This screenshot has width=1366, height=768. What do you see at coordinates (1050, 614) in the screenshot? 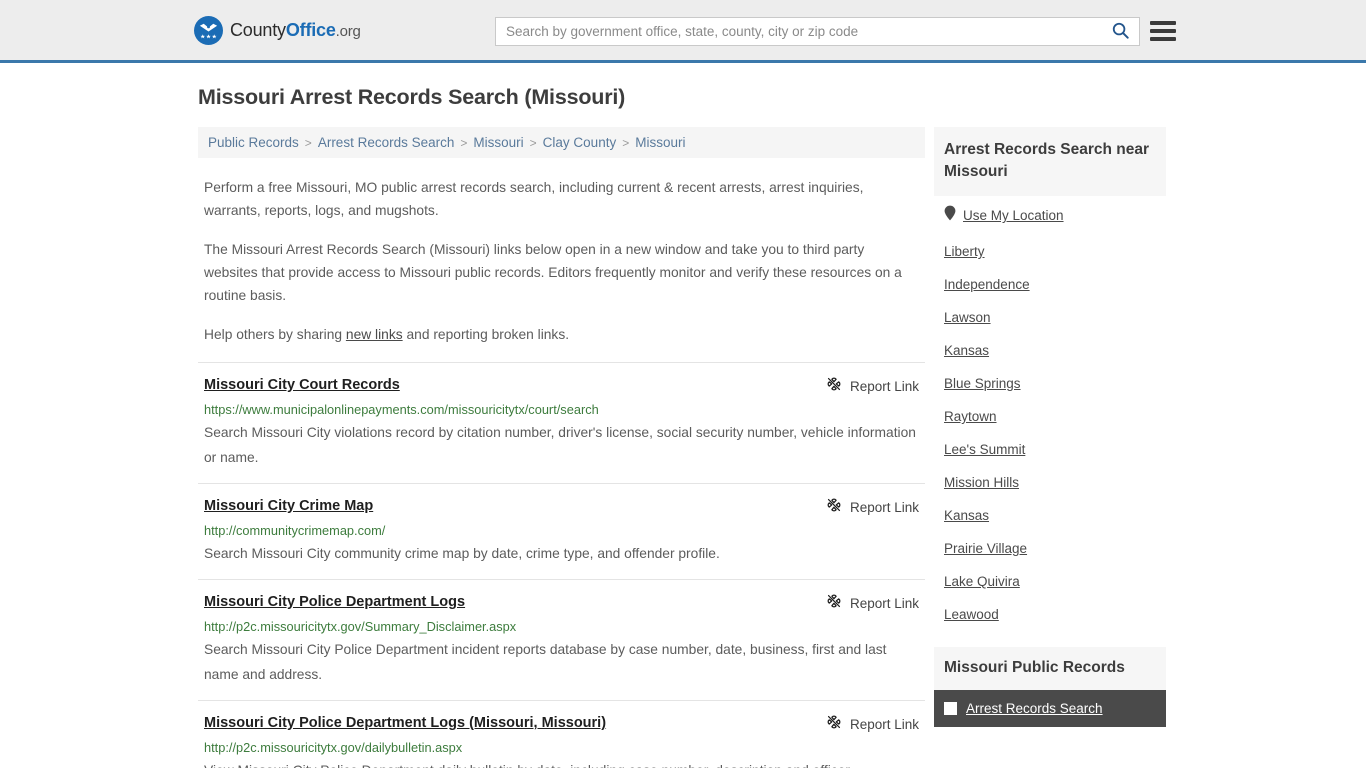
I see `sidebar-item-city: Leawood` at bounding box center [1050, 614].